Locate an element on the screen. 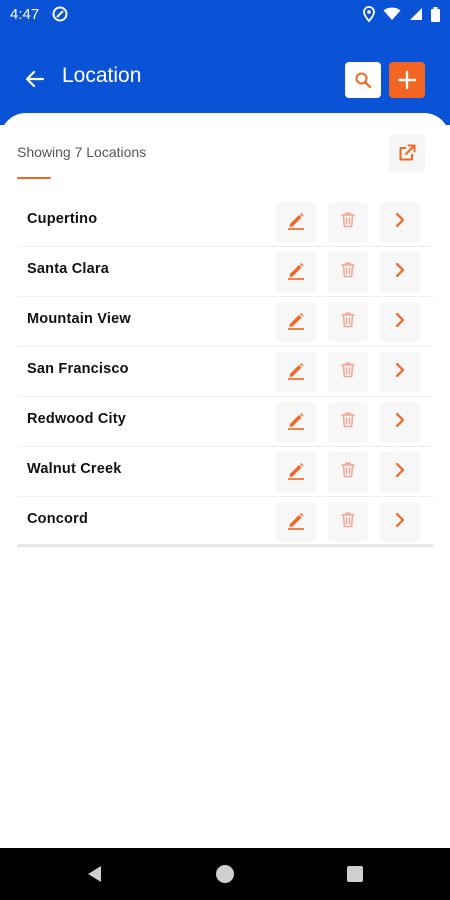 This screenshot has height=900, width=450. recents-square-icon is located at coordinates (355, 874).